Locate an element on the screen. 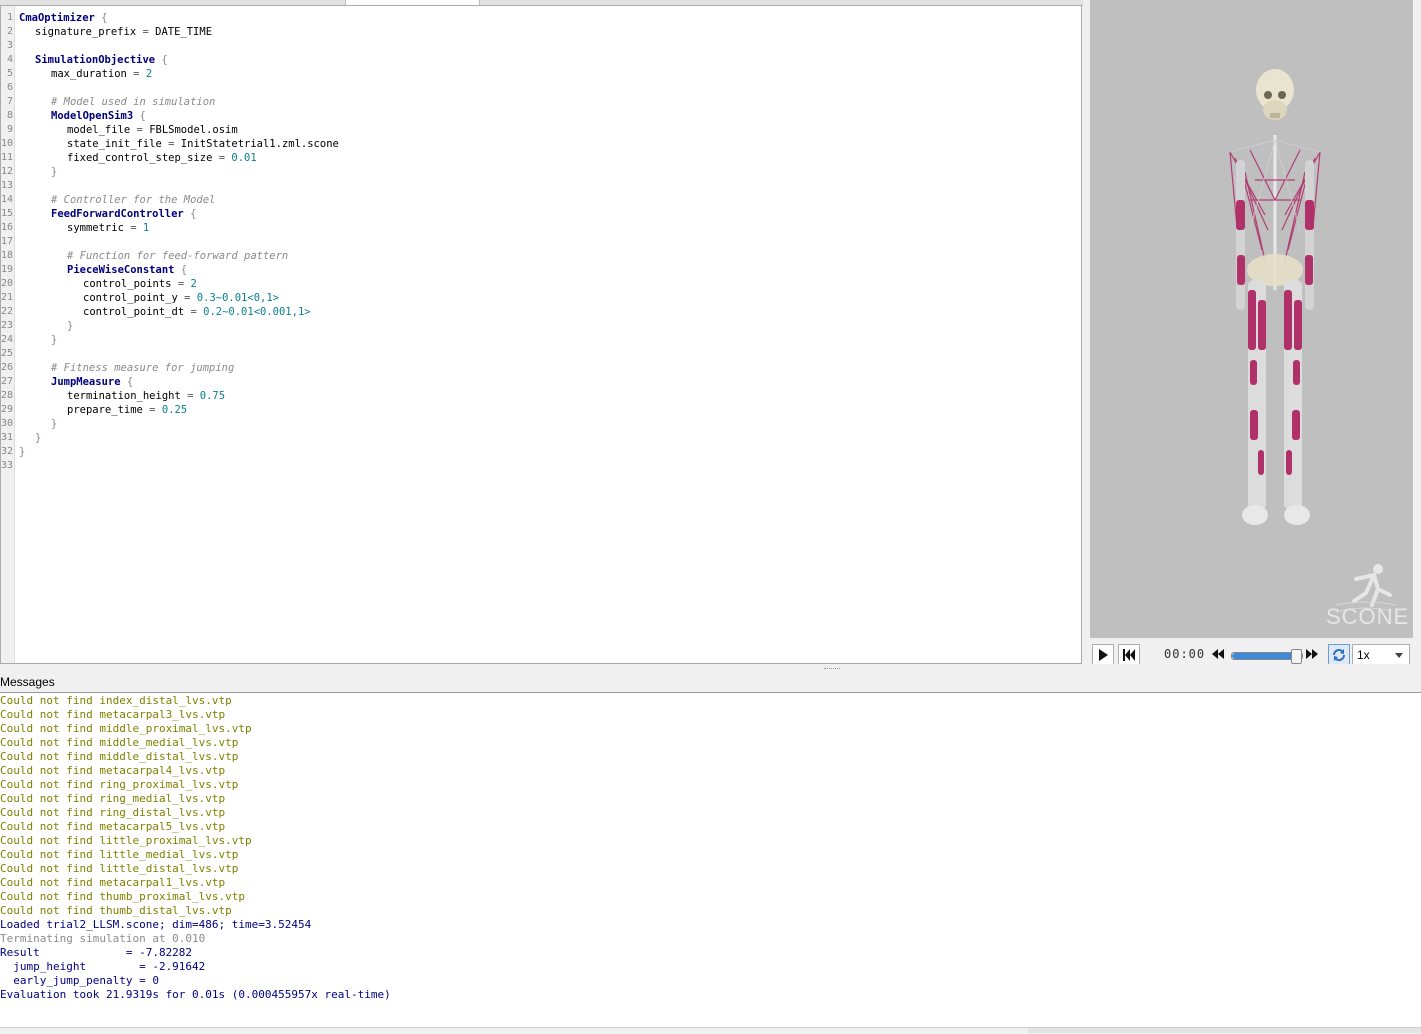  skip-to-start-icon is located at coordinates (1129, 655).